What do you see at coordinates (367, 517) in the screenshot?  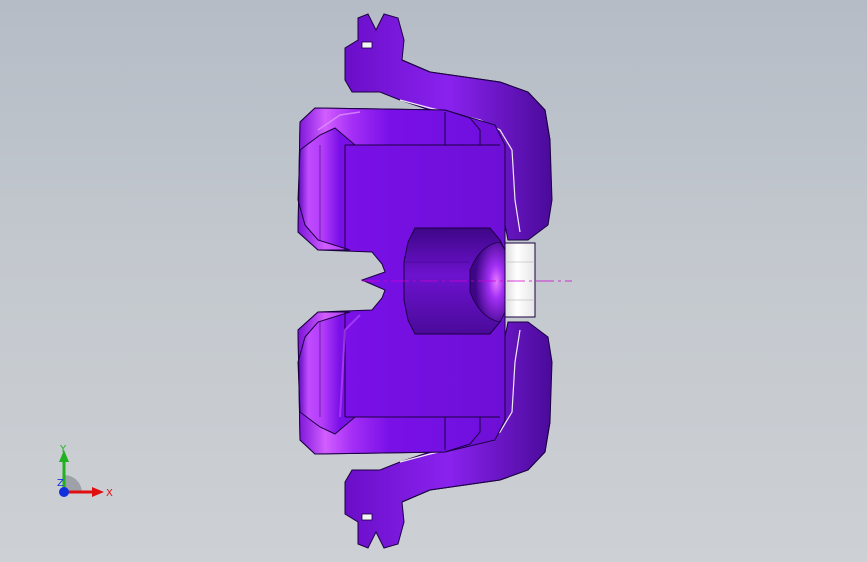 I see `lower-slot` at bounding box center [367, 517].